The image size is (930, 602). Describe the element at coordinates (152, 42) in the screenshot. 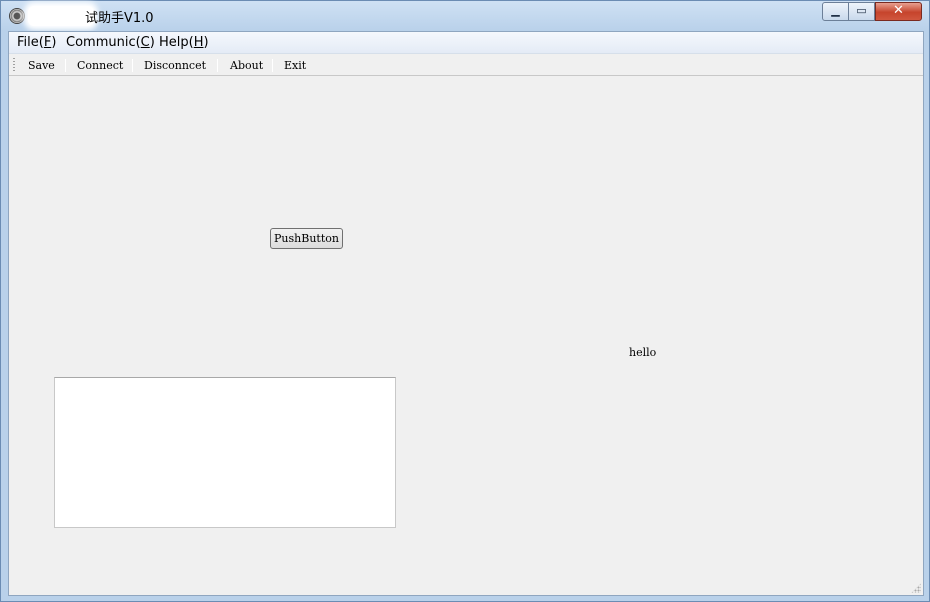

I see `menu-communic-suffix: )` at that location.